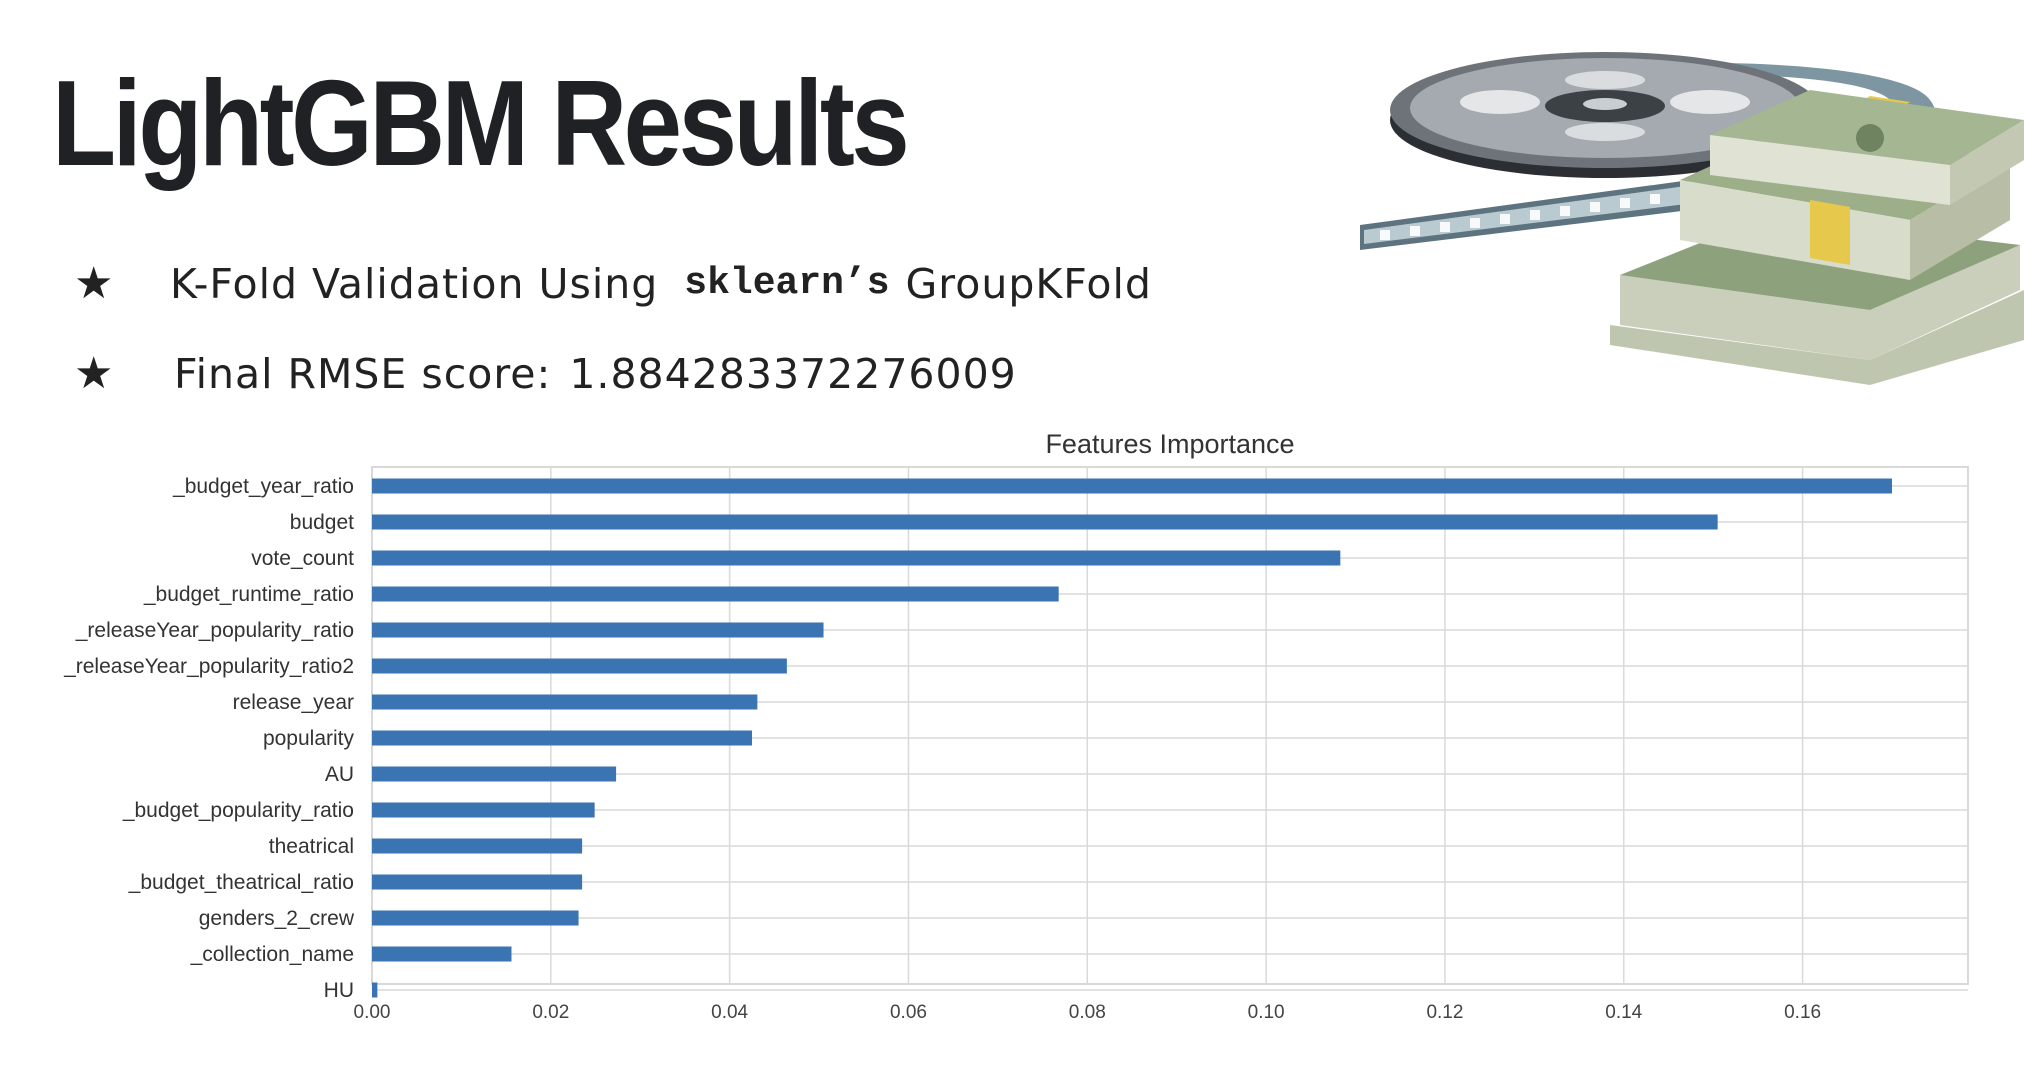  I want to click on y-tick-label: popularity, so click(309, 738).